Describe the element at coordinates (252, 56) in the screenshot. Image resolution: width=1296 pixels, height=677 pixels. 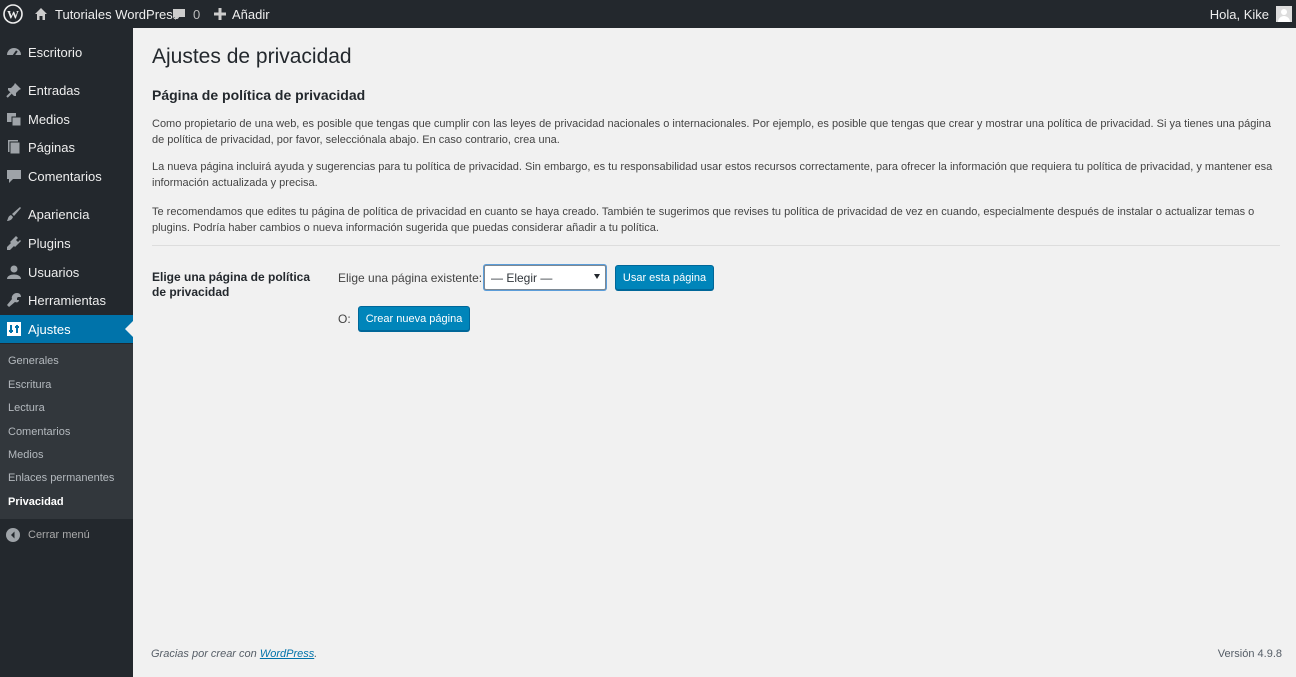
I see `page-title: Ajustes de privacidad` at that location.